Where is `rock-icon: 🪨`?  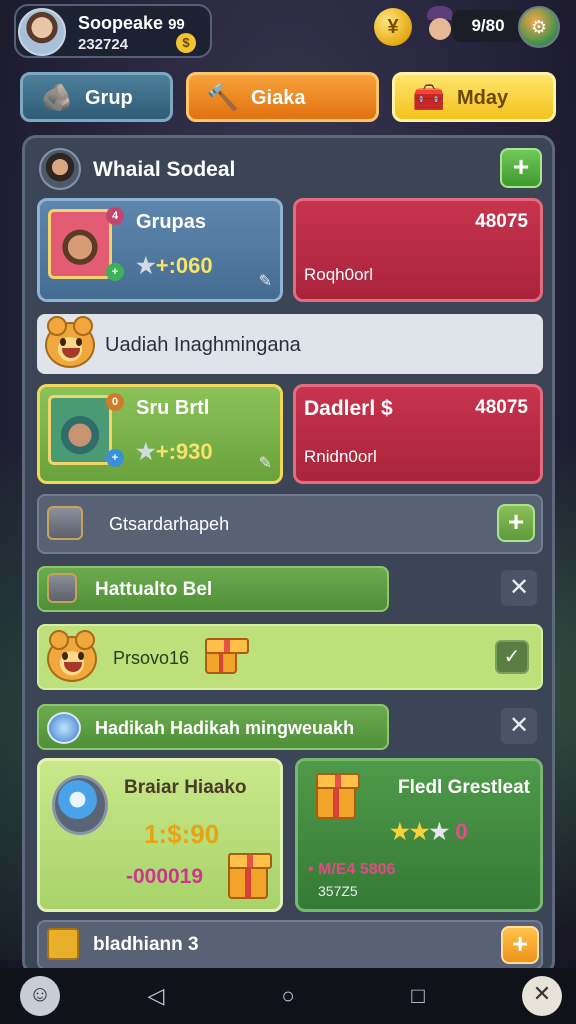
rock-icon: 🪨 is located at coordinates (57, 97).